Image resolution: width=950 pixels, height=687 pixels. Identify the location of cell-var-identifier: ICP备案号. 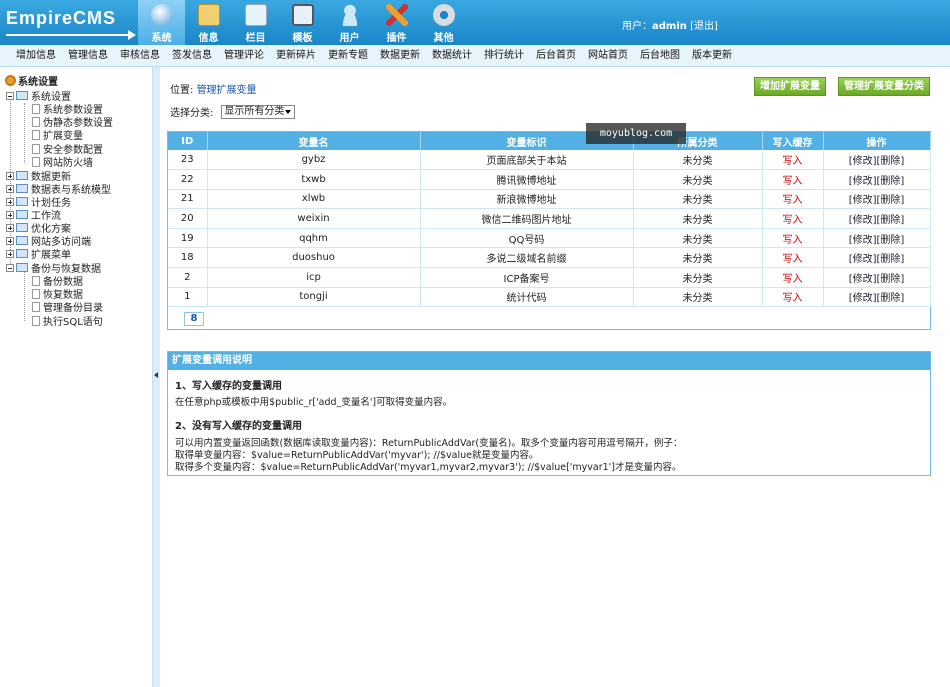
(527, 277).